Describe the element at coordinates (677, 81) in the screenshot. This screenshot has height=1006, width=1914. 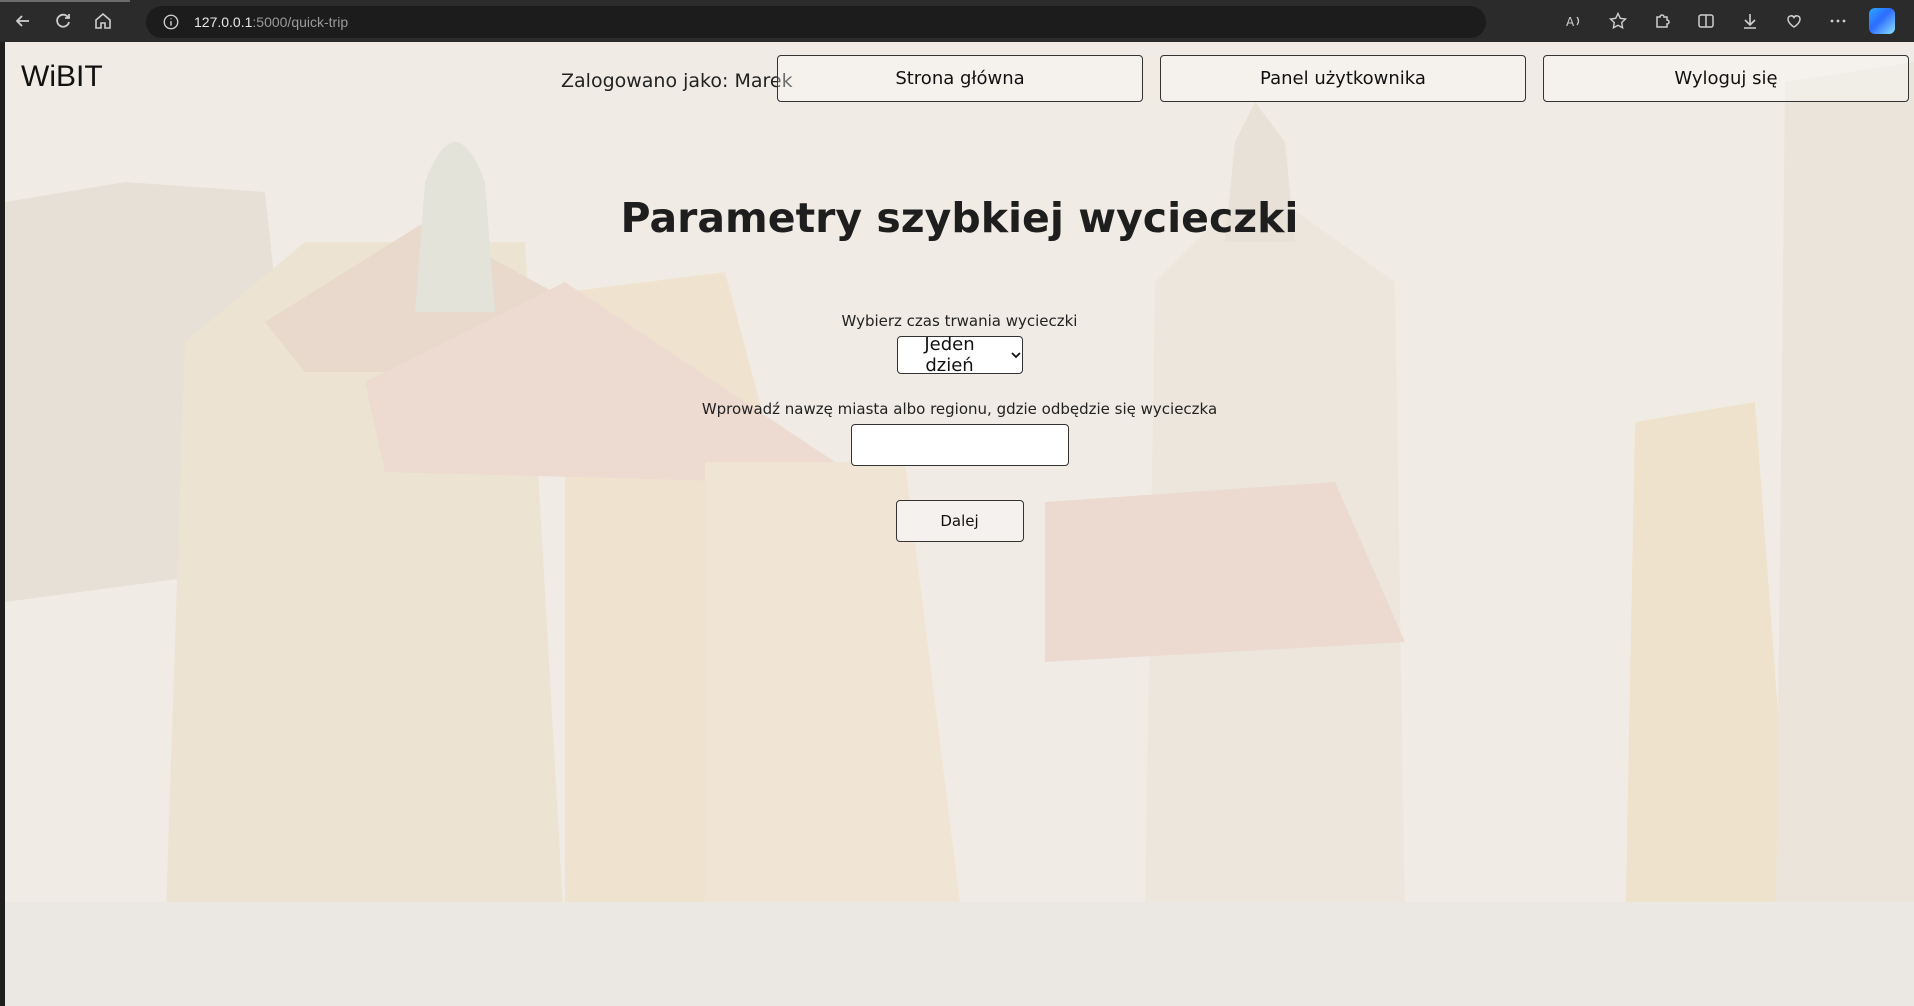
I see `logged-in-user-label: Zalogowano jako: Marek` at that location.